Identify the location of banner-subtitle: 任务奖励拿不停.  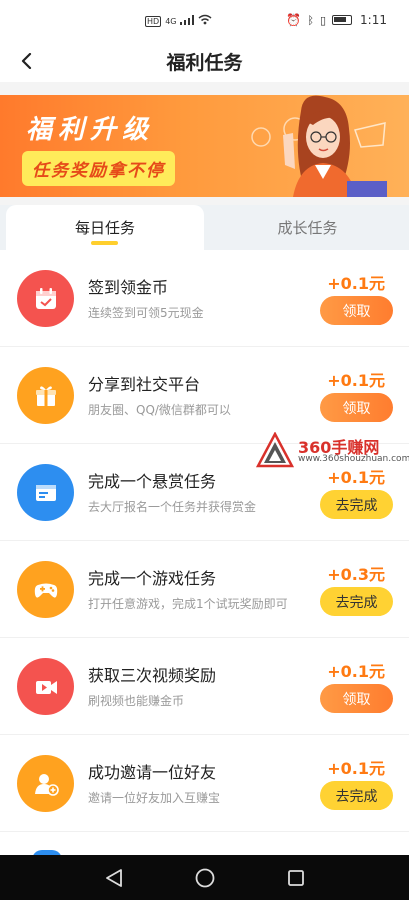
(98, 168).